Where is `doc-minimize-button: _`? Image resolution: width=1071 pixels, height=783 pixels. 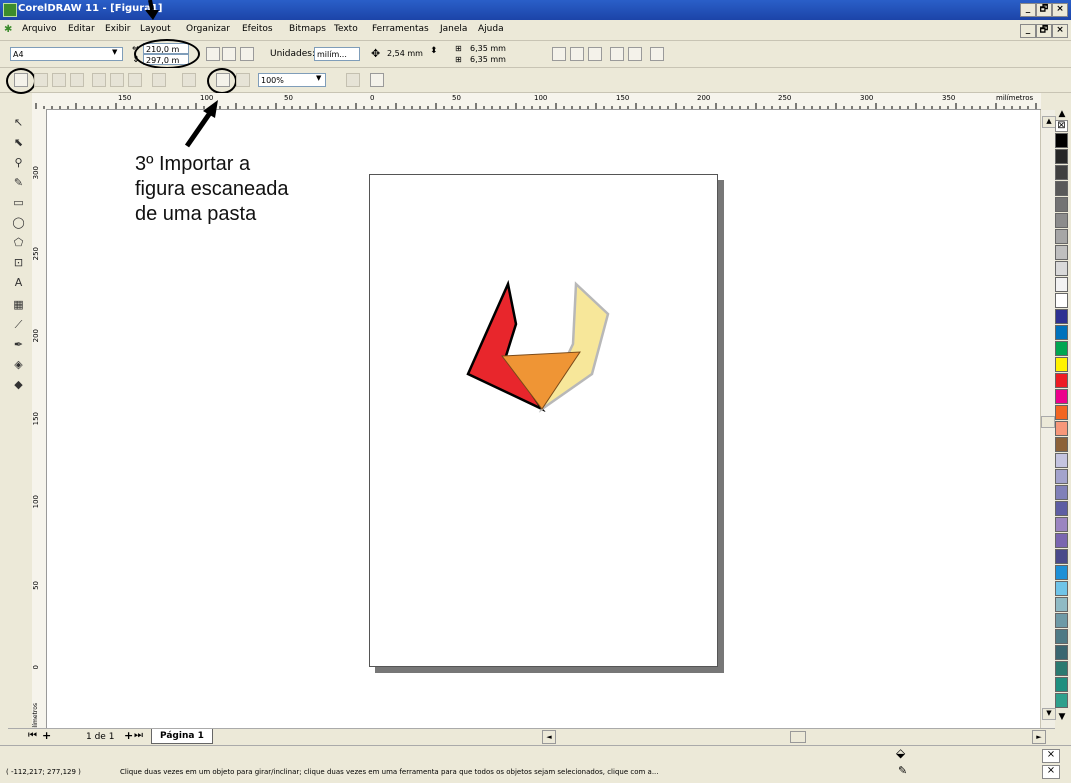
doc-minimize-button: _ is located at coordinates (1028, 31).